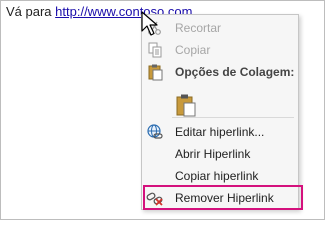  I want to click on menu-item-cut: Recortar, so click(220, 28).